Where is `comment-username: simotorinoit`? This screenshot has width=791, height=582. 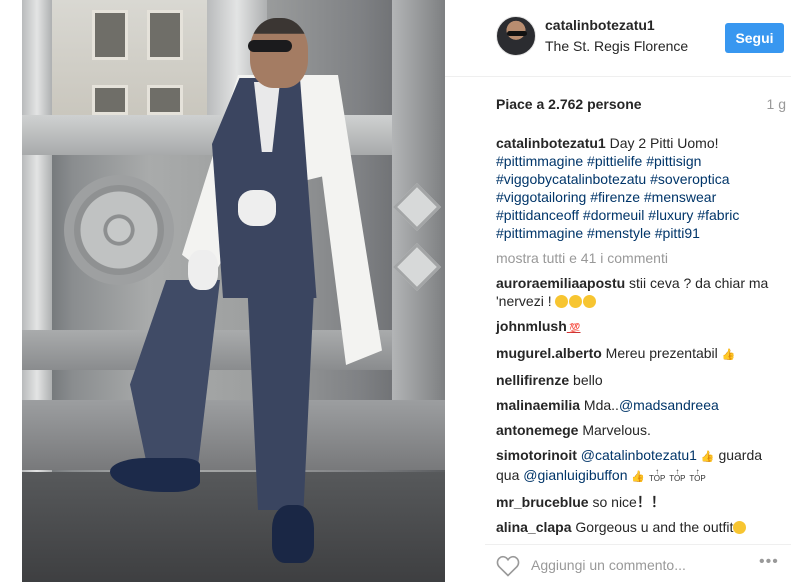 comment-username: simotorinoit is located at coordinates (536, 455).